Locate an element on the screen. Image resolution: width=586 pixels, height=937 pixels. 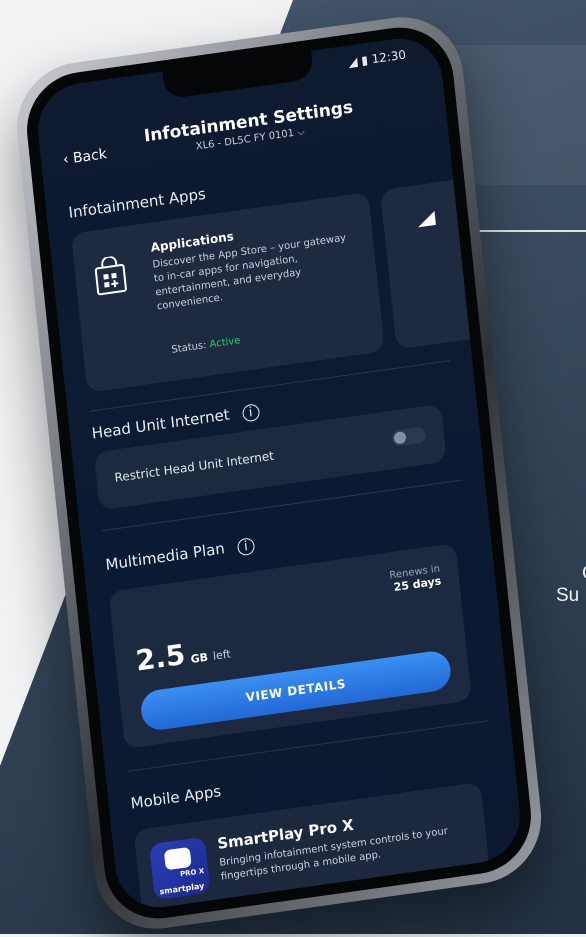
gamepad-icon is located at coordinates (177, 858).